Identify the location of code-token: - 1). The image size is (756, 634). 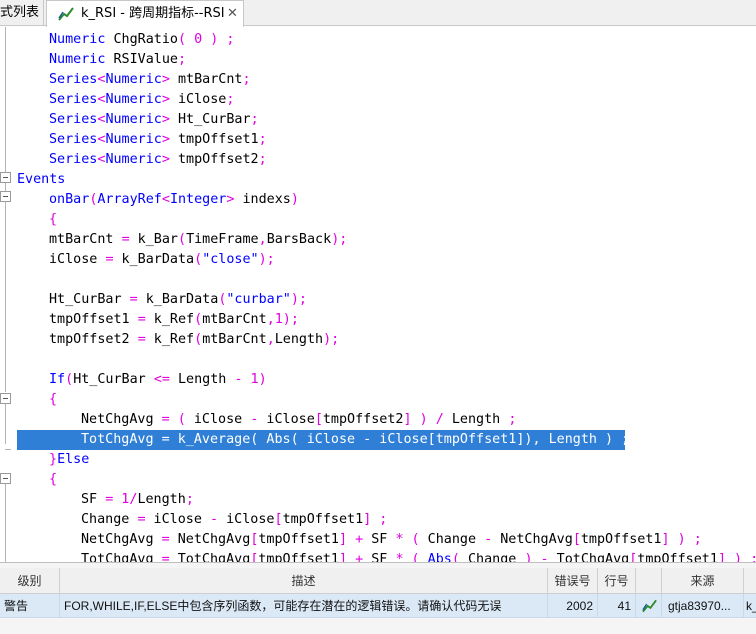
(250, 379).